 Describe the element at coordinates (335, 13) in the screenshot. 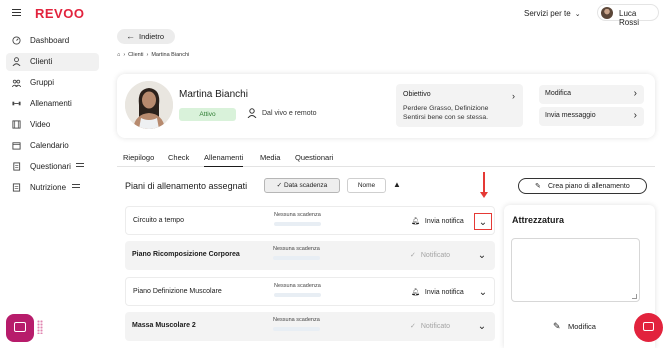

I see `top-bar: REVOO Servizi per te ⌄ Luca Rossi` at that location.